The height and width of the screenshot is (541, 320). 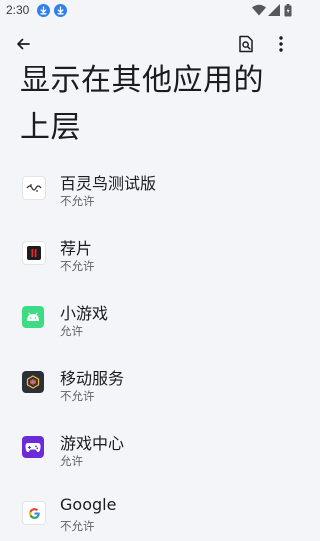 I want to click on app-list-item: 移动服务 不允许, so click(x=150, y=383).